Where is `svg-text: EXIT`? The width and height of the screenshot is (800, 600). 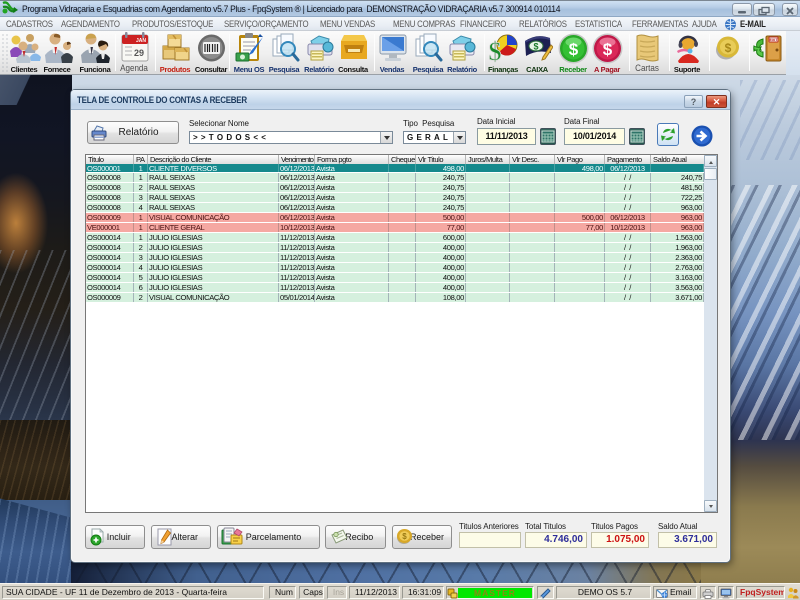
svg-text: EXIT is located at coordinates (774, 40).